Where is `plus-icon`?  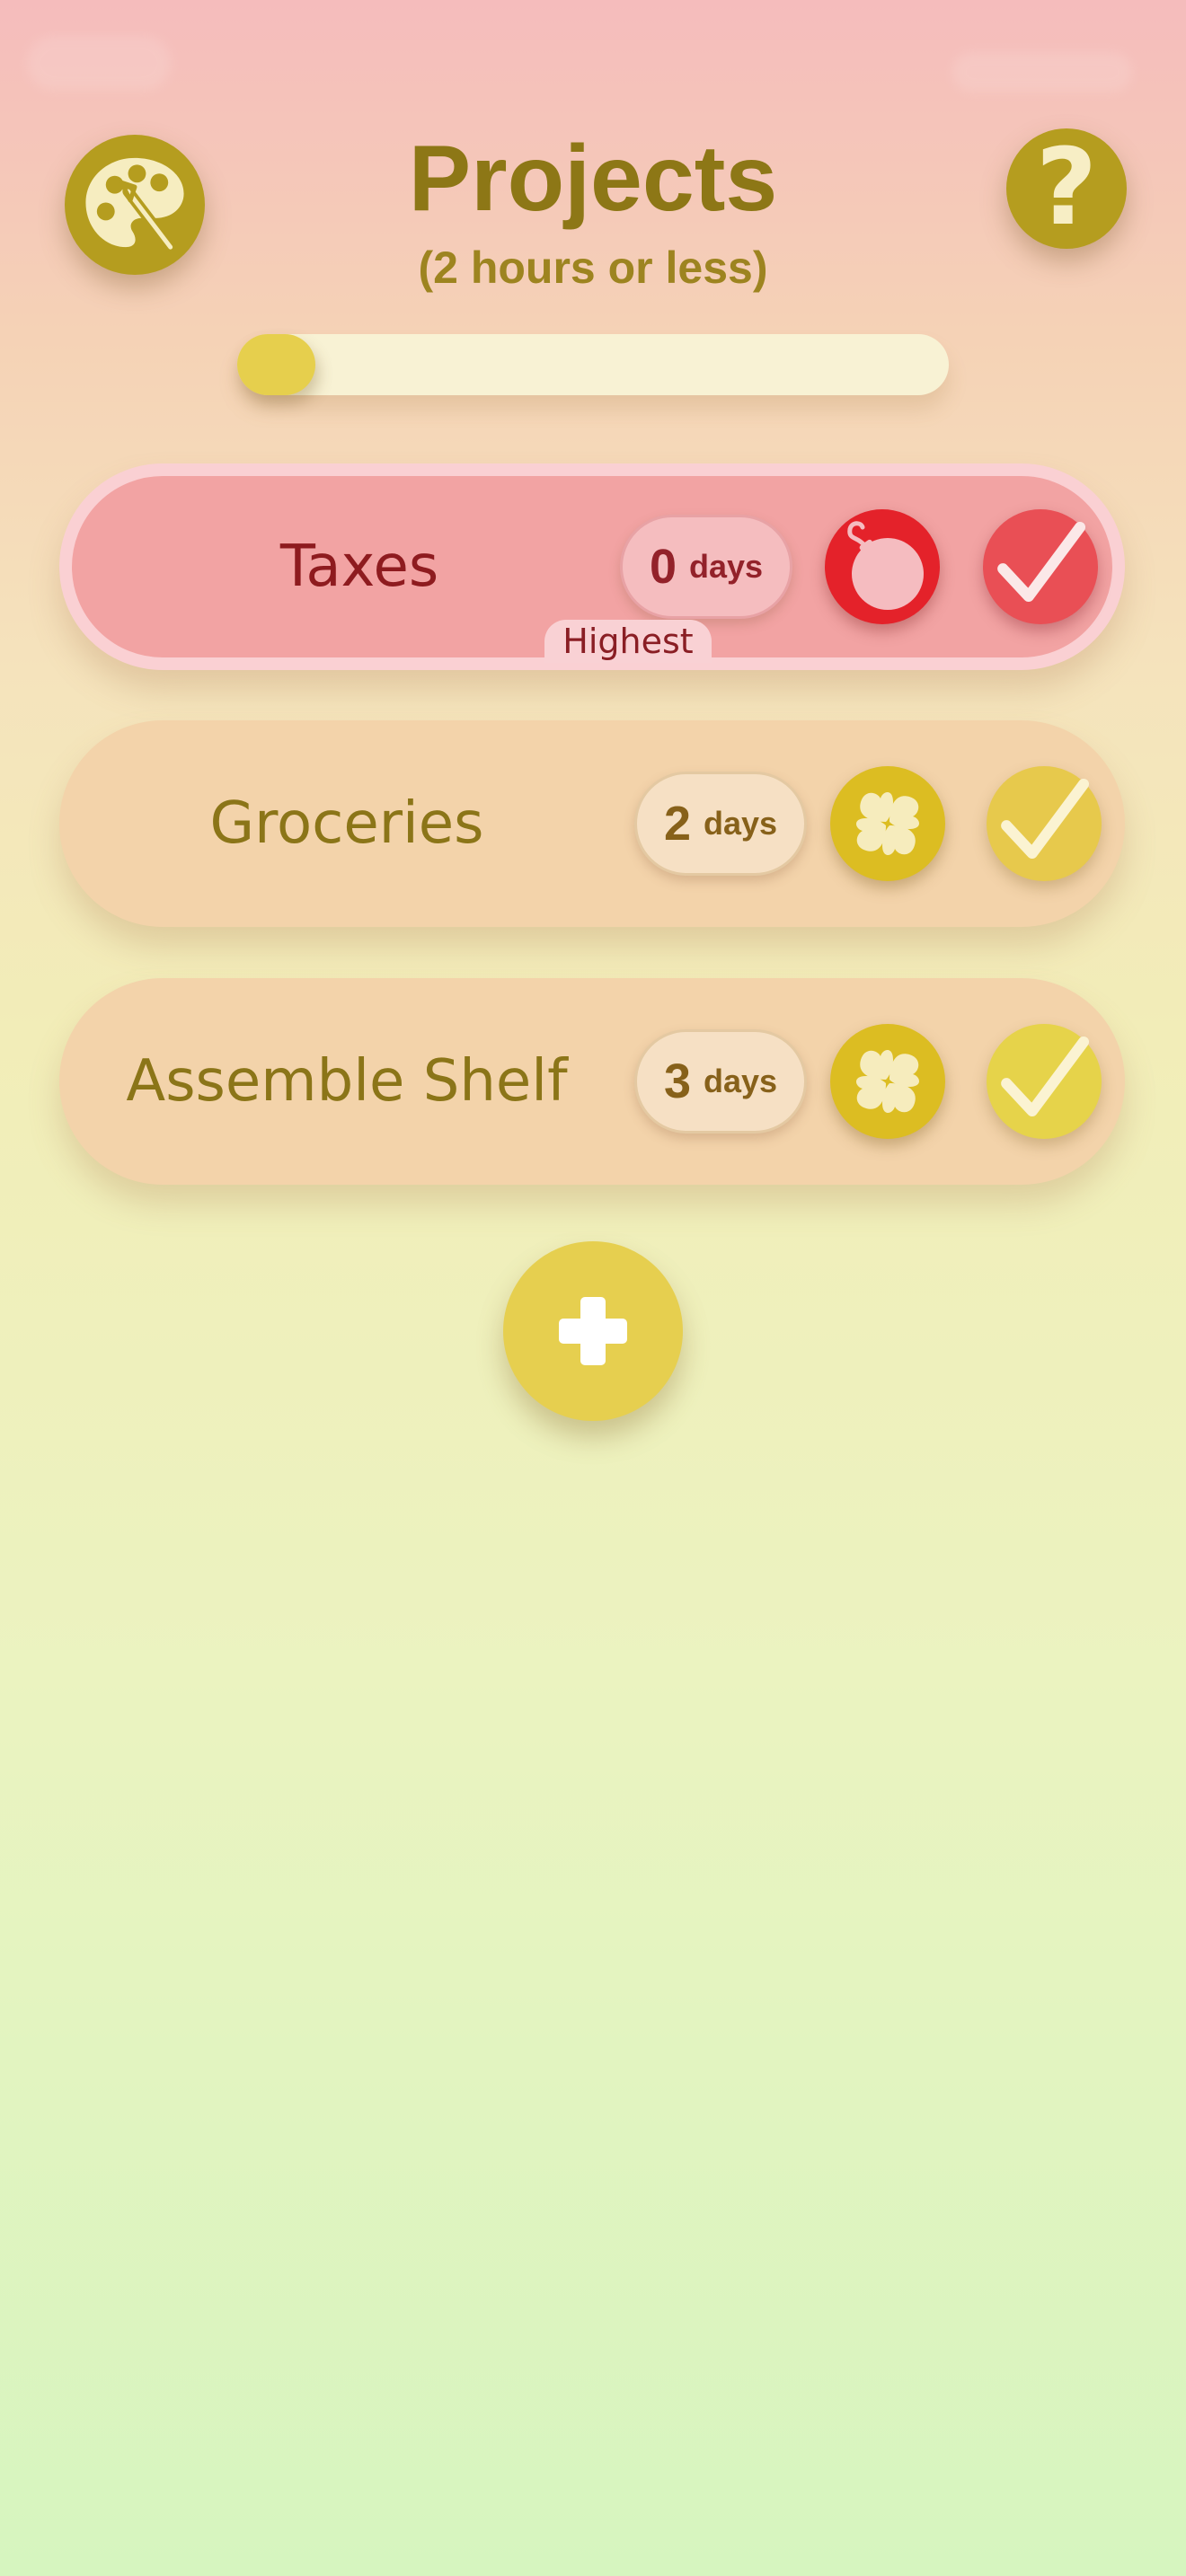
plus-icon is located at coordinates (593, 1331).